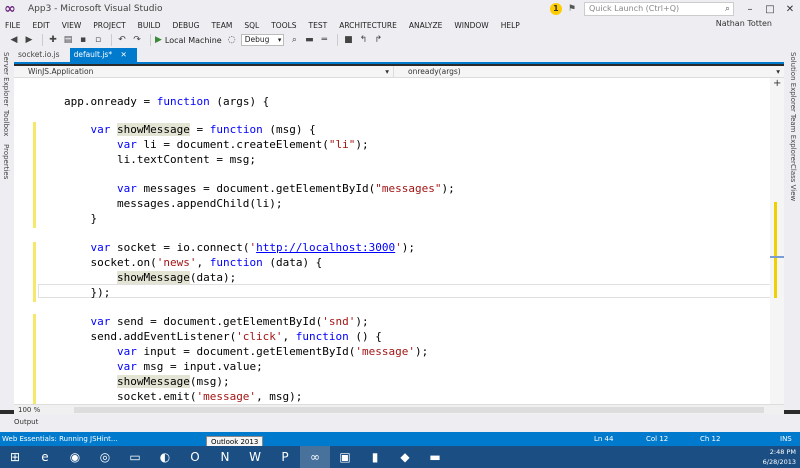 This screenshot has width=800, height=468. I want to click on menu-test: TEST, so click(322, 25).